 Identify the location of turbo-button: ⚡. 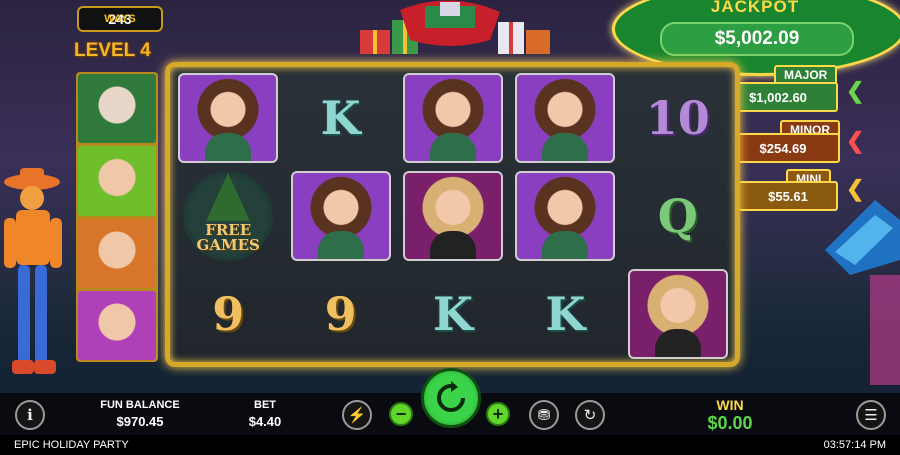
(357, 415).